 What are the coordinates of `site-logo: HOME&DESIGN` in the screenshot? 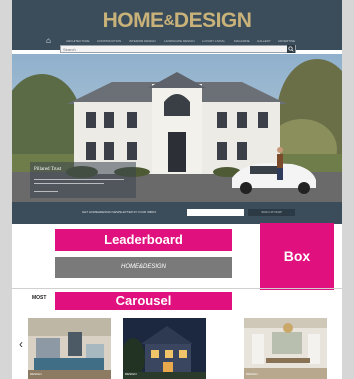 It's located at (177, 21).